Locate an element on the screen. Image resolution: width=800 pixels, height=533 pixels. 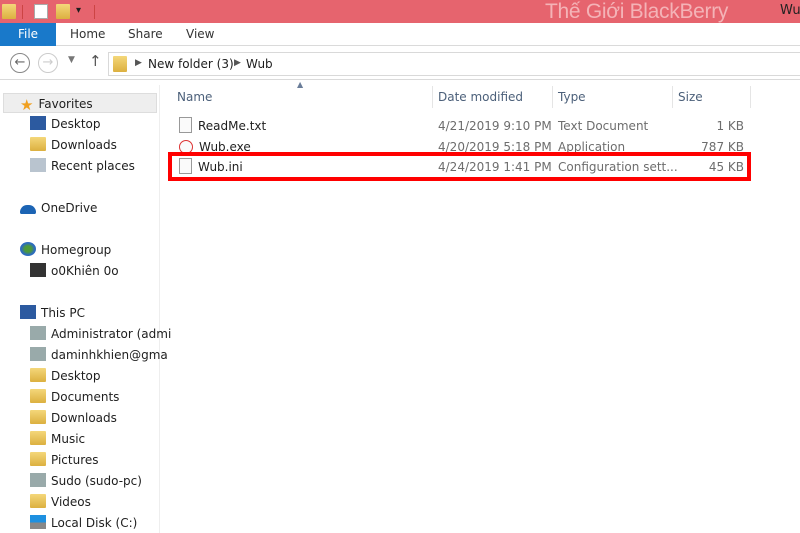
nav-onedrive: OneDrive is located at coordinates (58, 208).